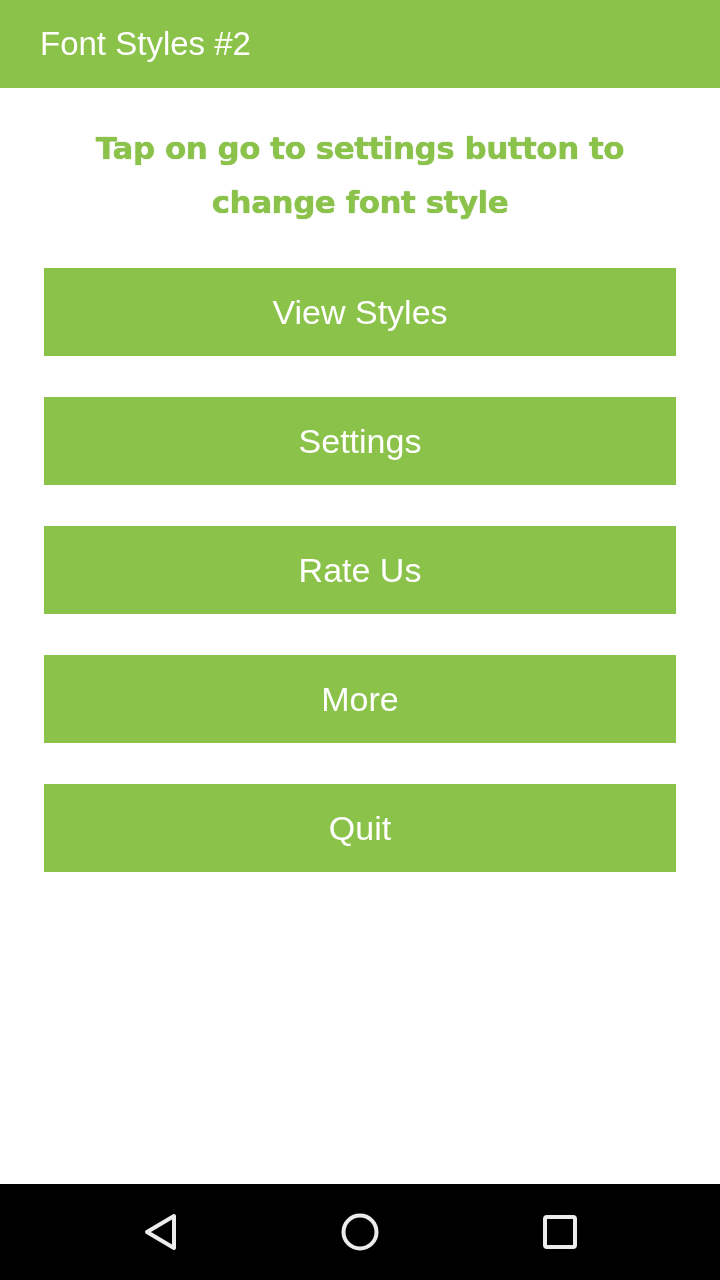 Image resolution: width=720 pixels, height=1280 pixels. Describe the element at coordinates (160, 1232) in the screenshot. I see `back-icon` at that location.